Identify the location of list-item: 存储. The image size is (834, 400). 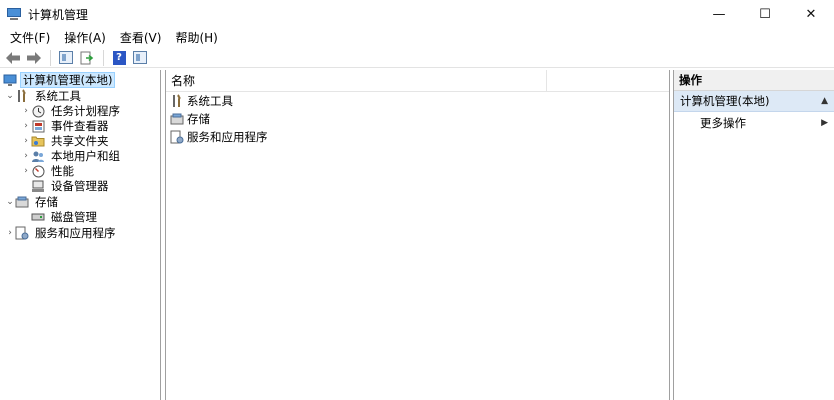
(417, 119).